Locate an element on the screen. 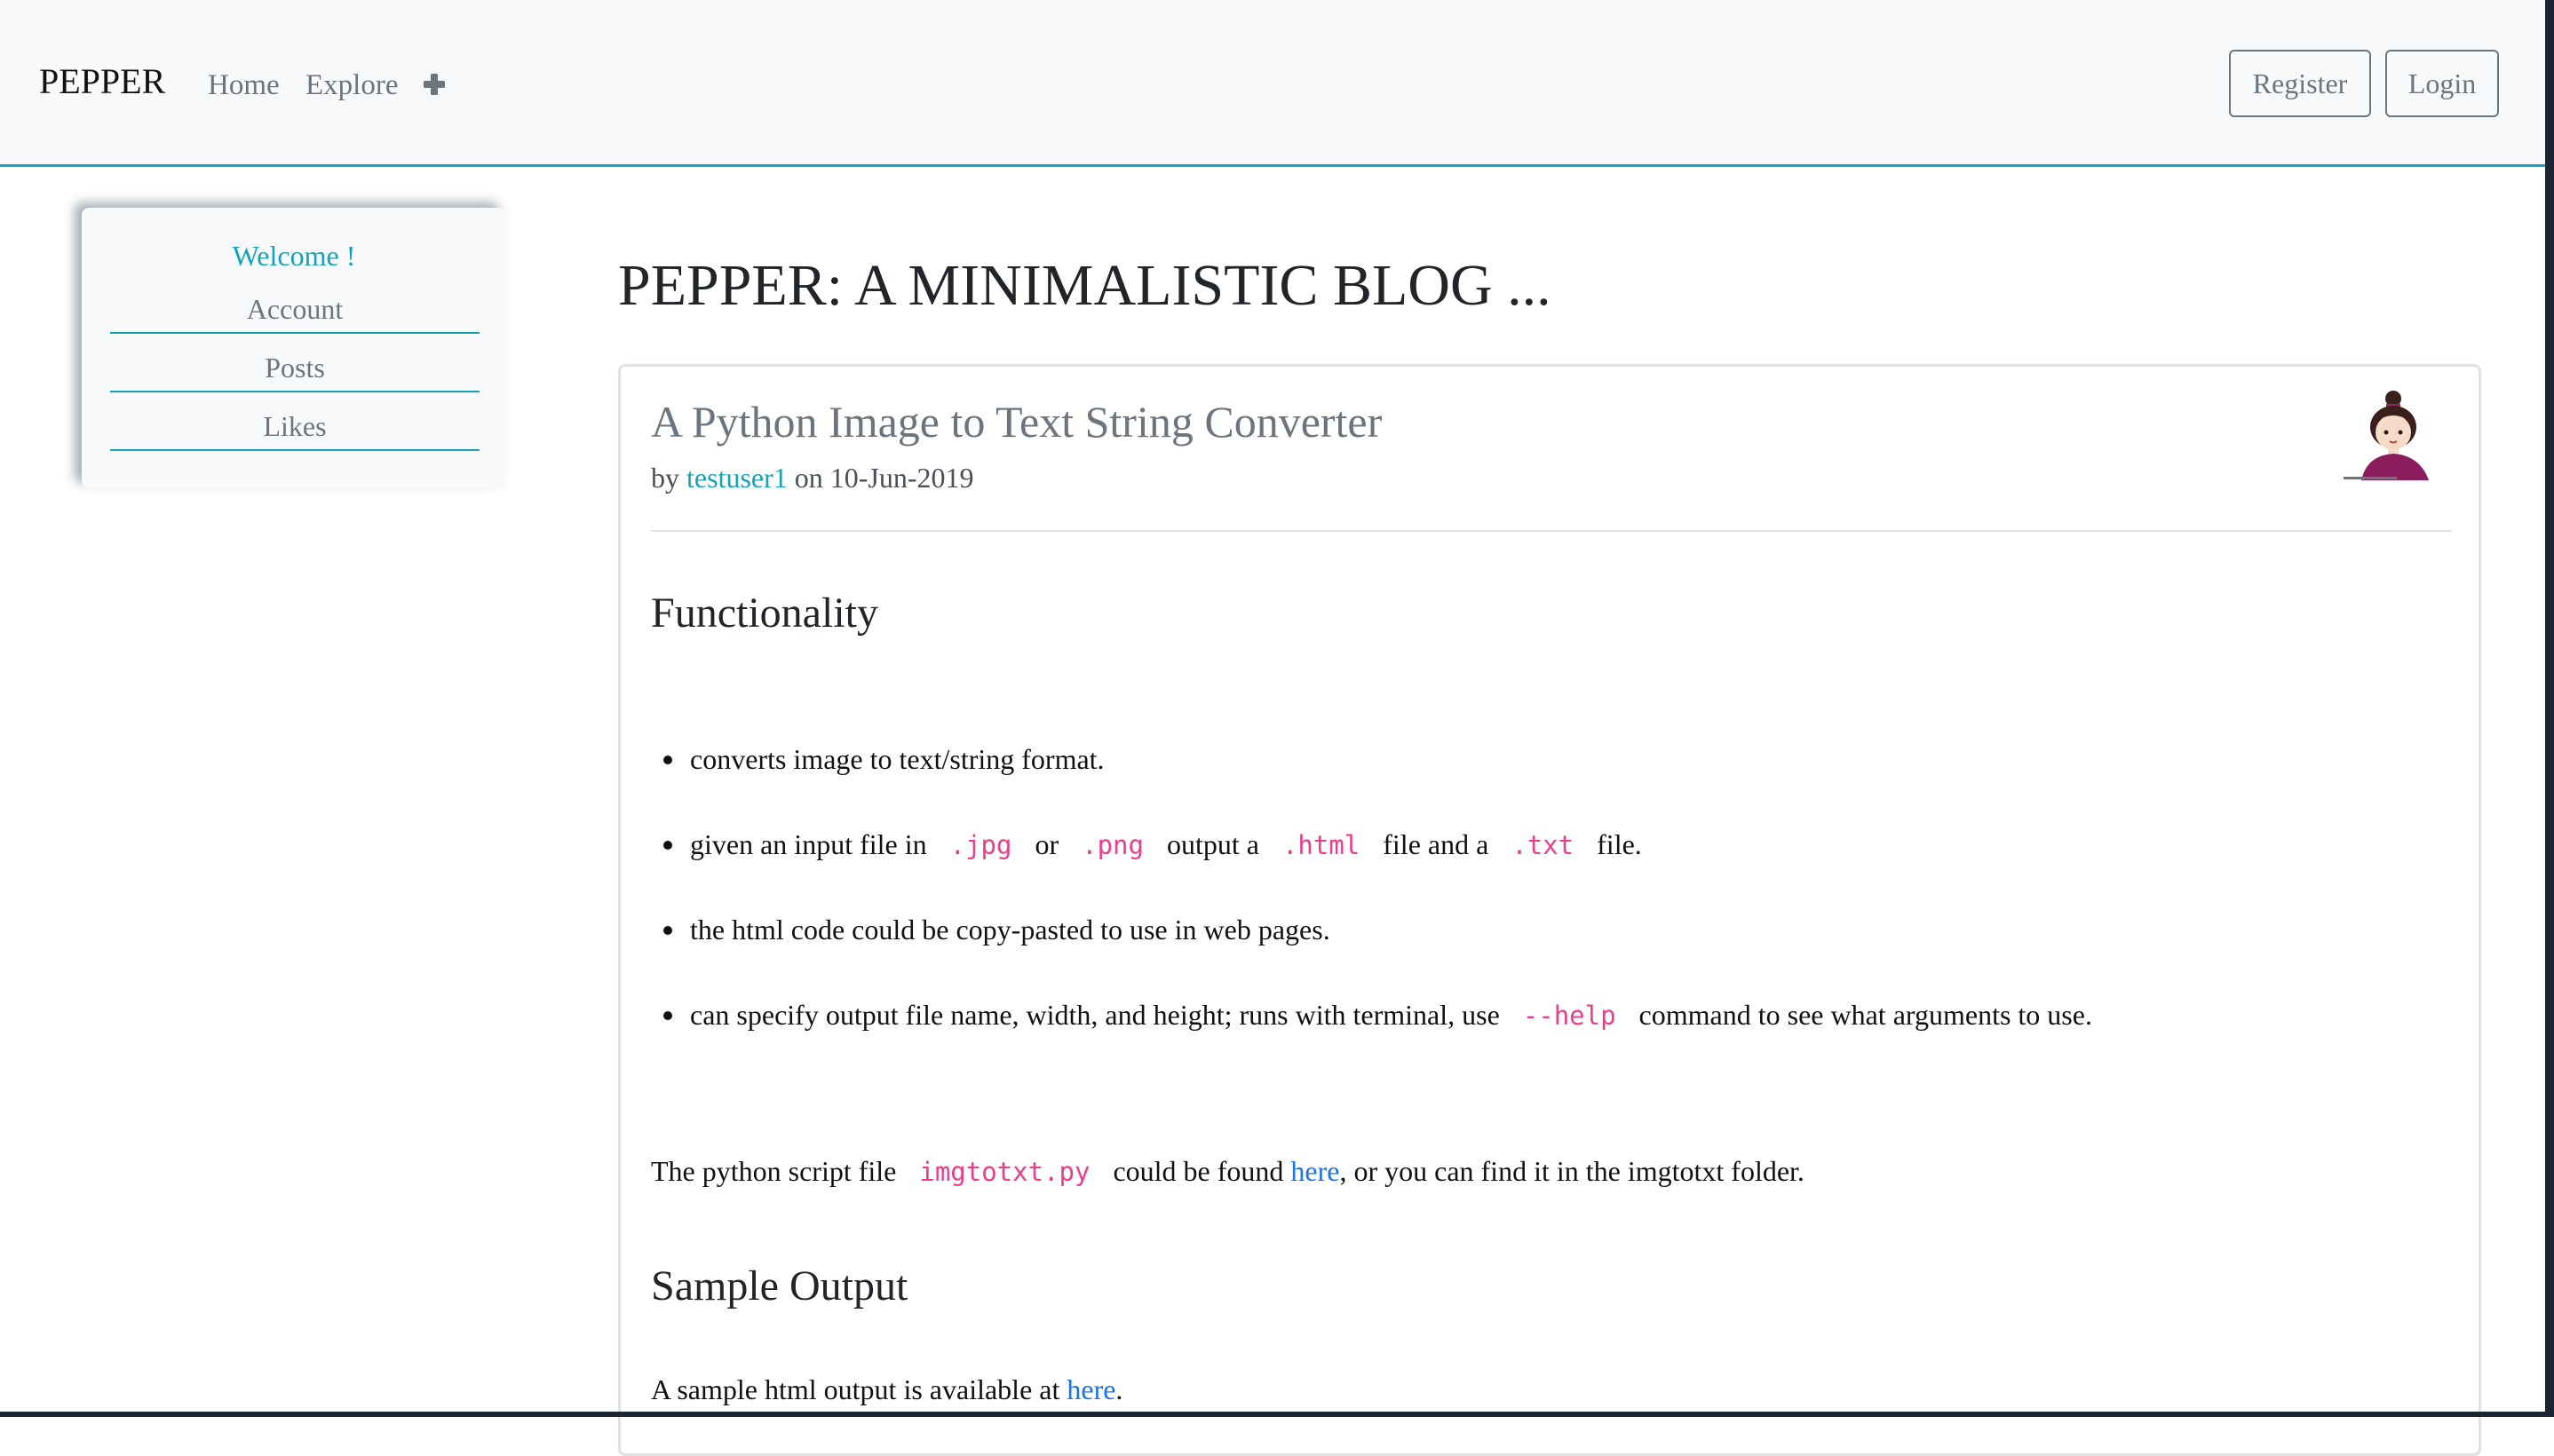 This screenshot has width=2554, height=1456. sidebar-welcome: Welcome ! is located at coordinates (294, 256).